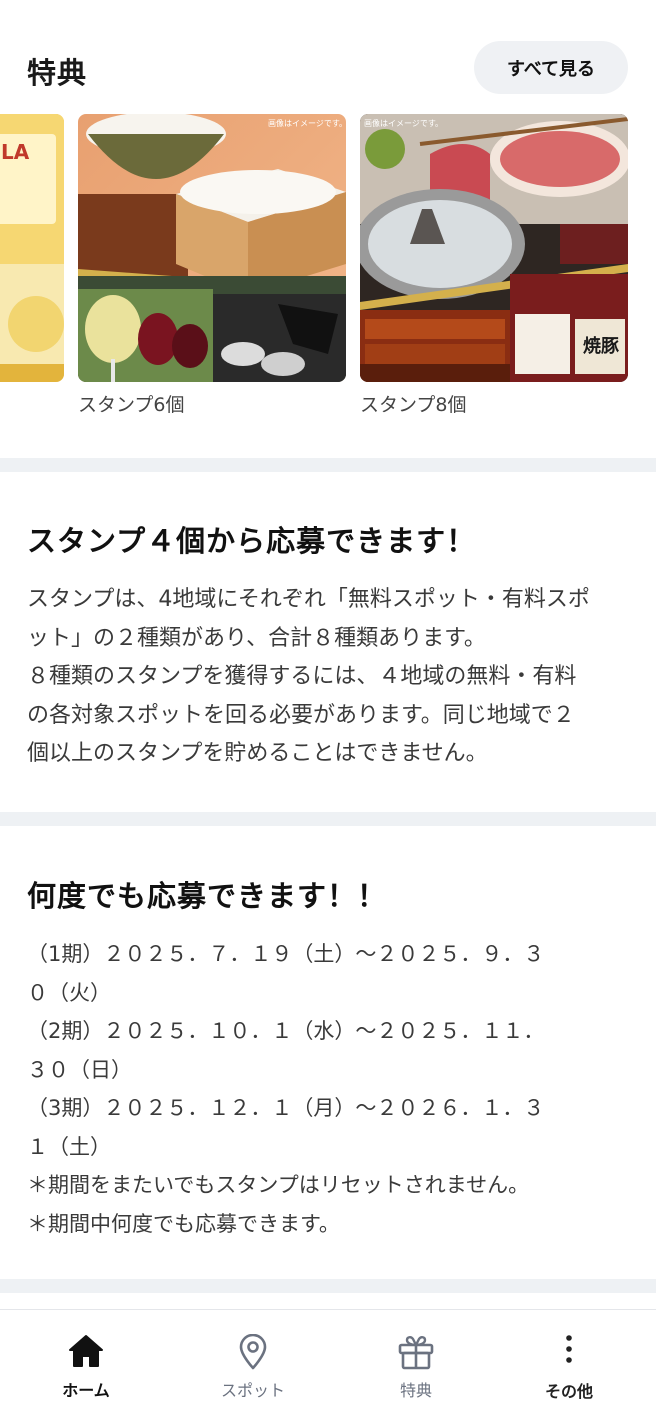 The width and height of the screenshot is (656, 1418). What do you see at coordinates (79, 1069) in the screenshot?
I see `period-line: ３０（日）` at bounding box center [79, 1069].